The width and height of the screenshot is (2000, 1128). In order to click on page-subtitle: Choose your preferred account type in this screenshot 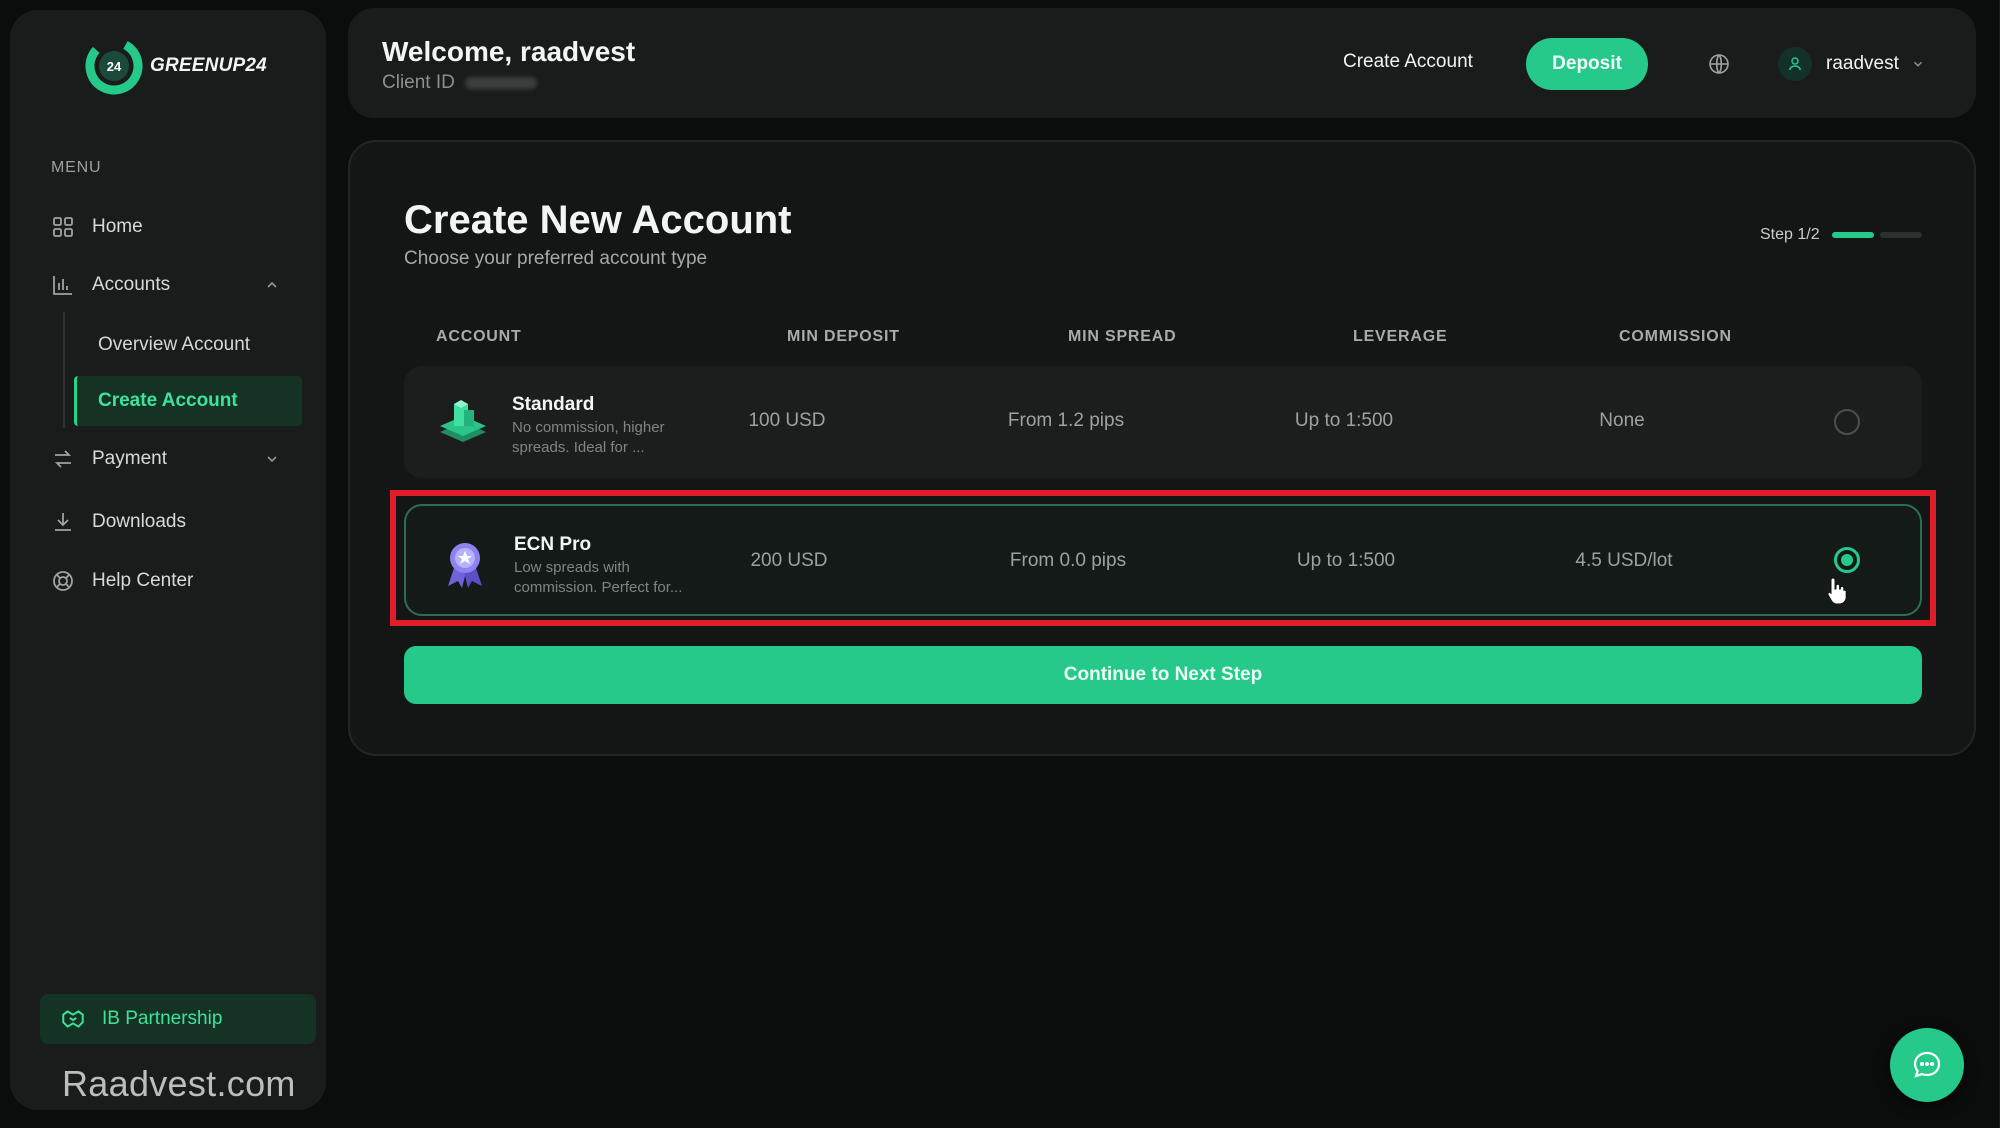, I will do `click(556, 258)`.